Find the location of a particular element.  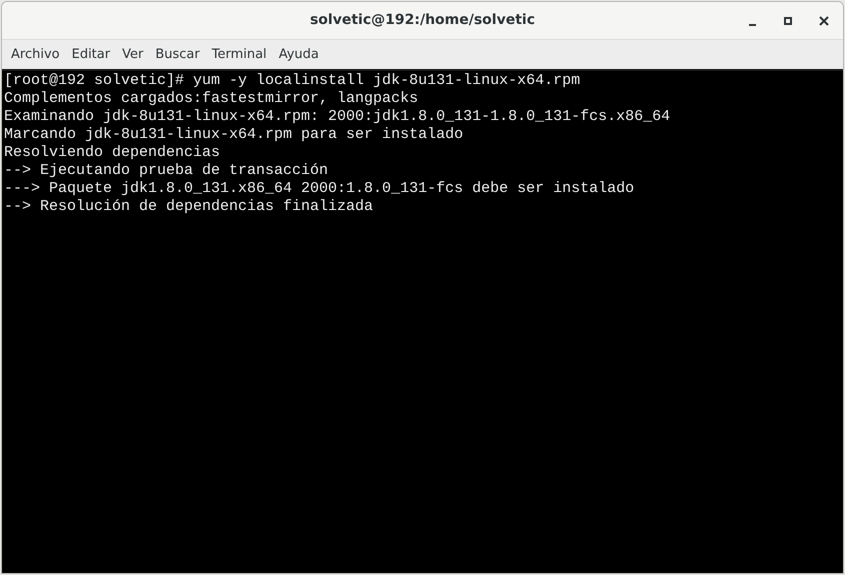

terminal-line: --> Resolución de dependencias finalizada is located at coordinates (189, 207).